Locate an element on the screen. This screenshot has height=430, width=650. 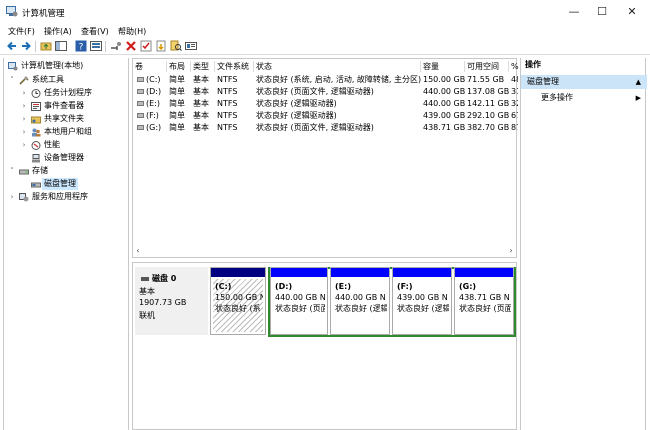
tree-item-label: 设备管理器 is located at coordinates (64, 157).